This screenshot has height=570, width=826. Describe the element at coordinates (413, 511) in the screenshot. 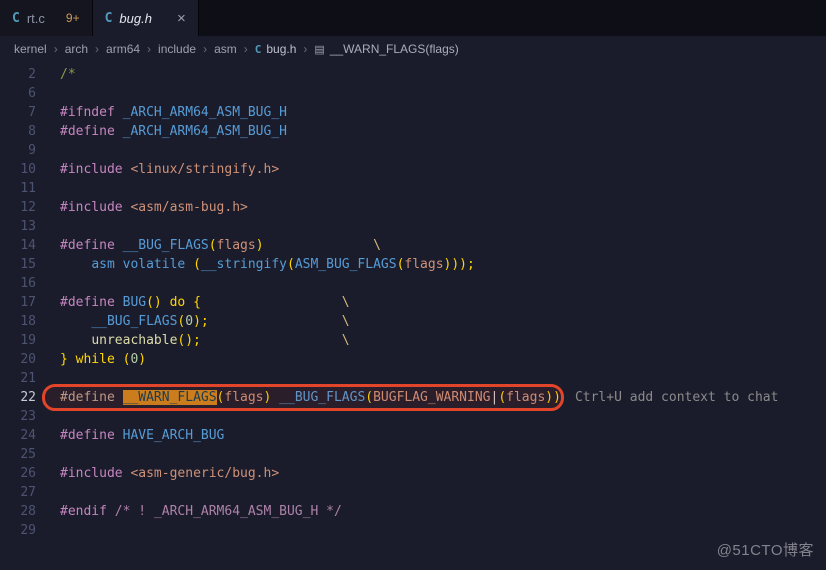

I see `code-line: 28 #endif /* ! _ARCH_ARM64_ASM_BUG_H */` at that location.